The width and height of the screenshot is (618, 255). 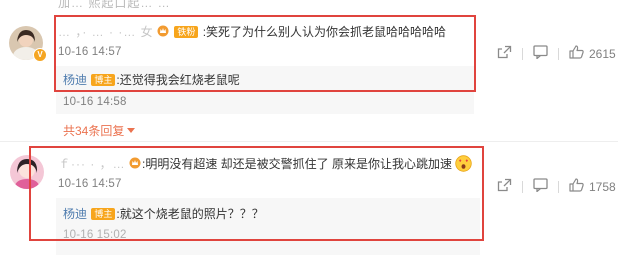 What do you see at coordinates (602, 53) in the screenshot?
I see `like-count: 2615` at bounding box center [602, 53].